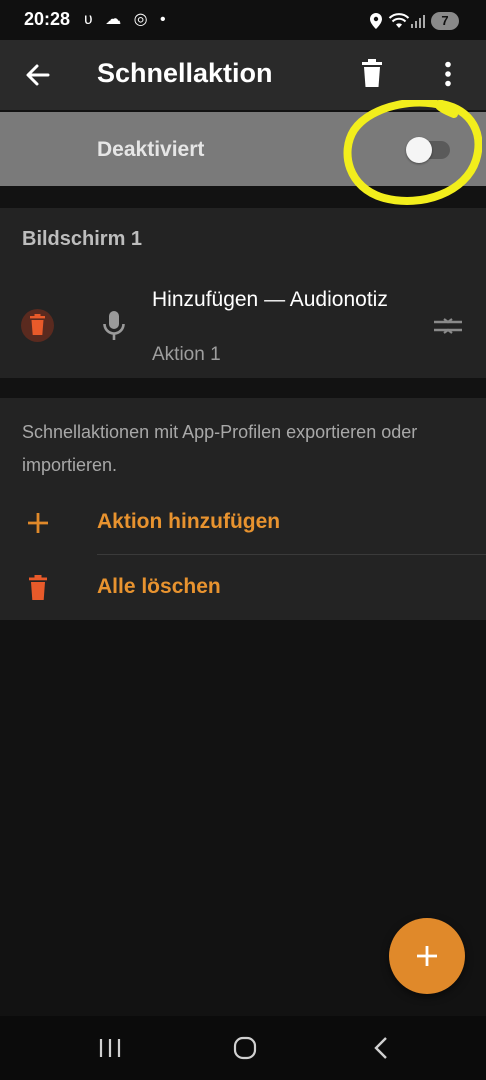 The height and width of the screenshot is (1080, 486). Describe the element at coordinates (245, 1048) in the screenshot. I see `home-icon` at that location.